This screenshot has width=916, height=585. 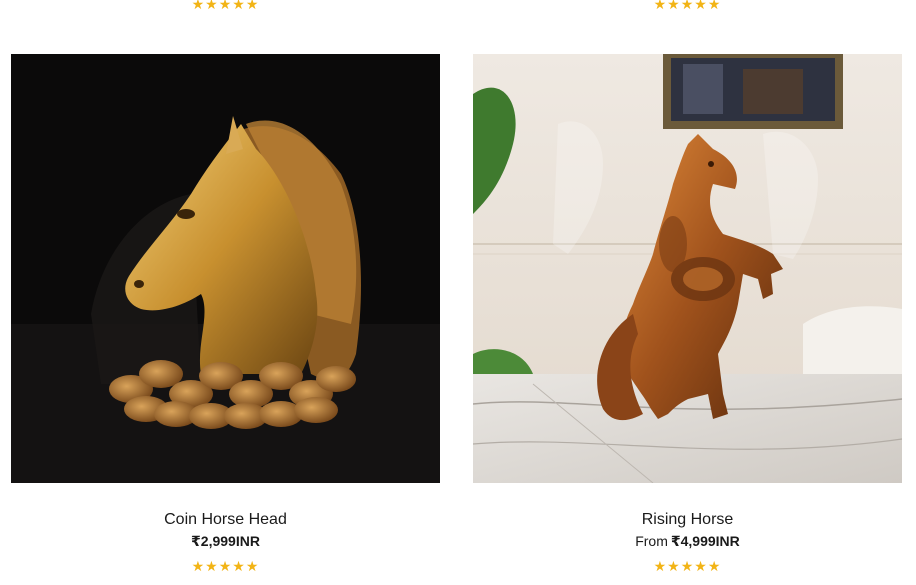 I want to click on price-prefix: From, so click(x=651, y=541).